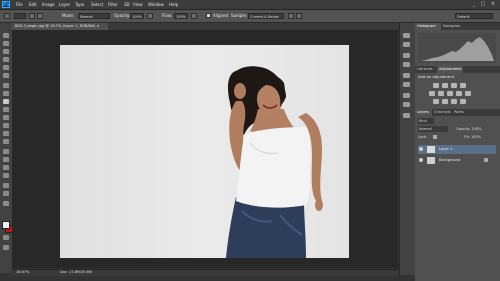 The width and height of the screenshot is (500, 281). What do you see at coordinates (173, 4) in the screenshot?
I see `menu-help: Help` at bounding box center [173, 4].